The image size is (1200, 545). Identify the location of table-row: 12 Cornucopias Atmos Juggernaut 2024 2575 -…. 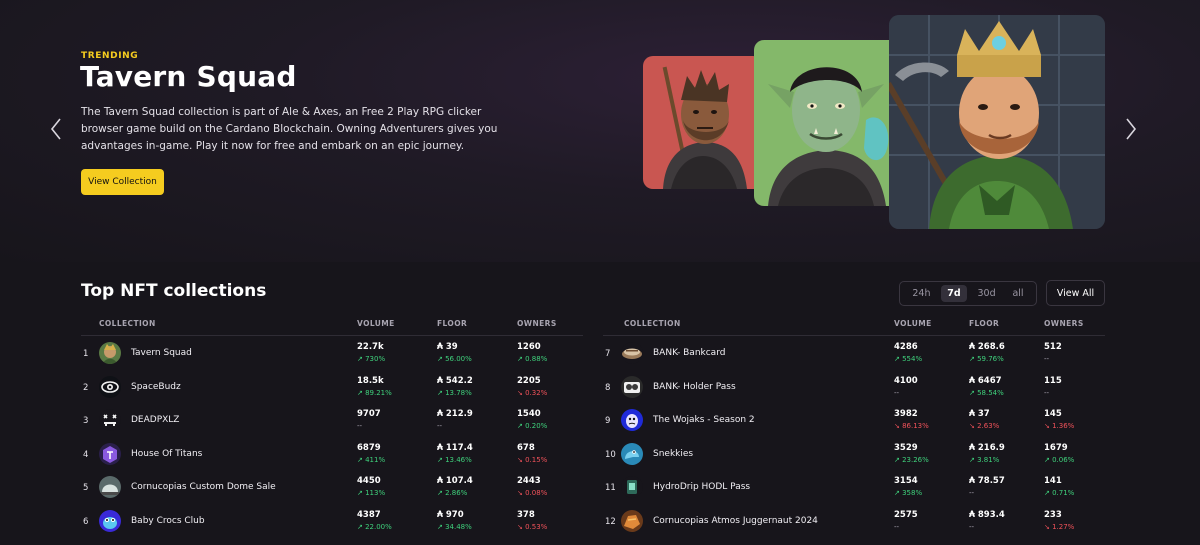
(854, 521).